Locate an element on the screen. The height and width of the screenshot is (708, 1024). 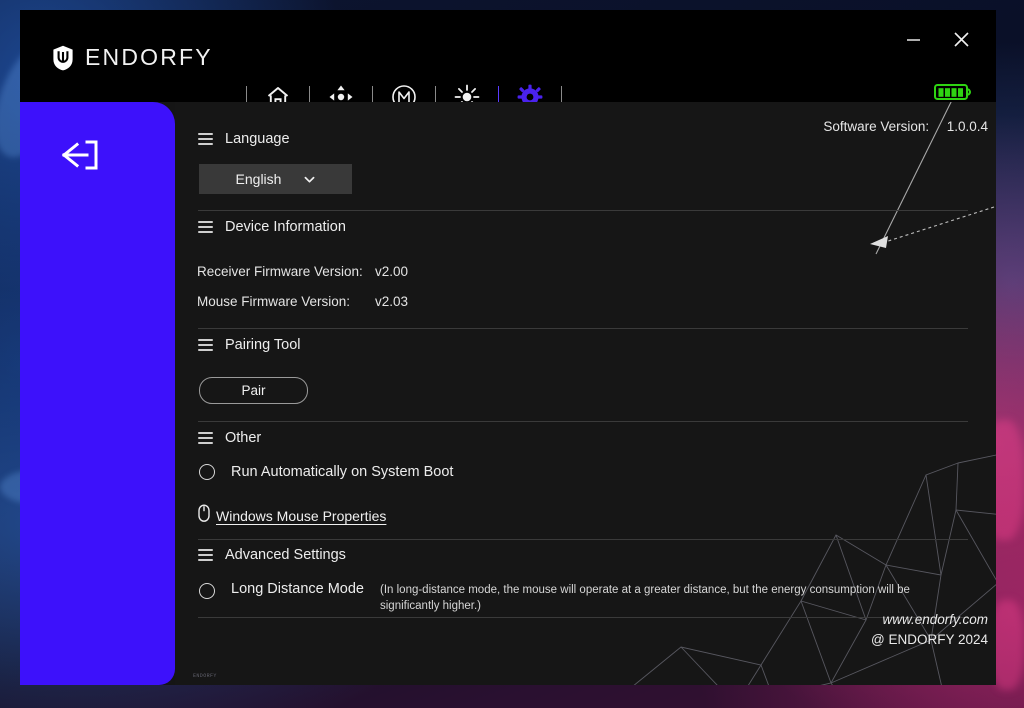
mouse-icon is located at coordinates (204, 516).